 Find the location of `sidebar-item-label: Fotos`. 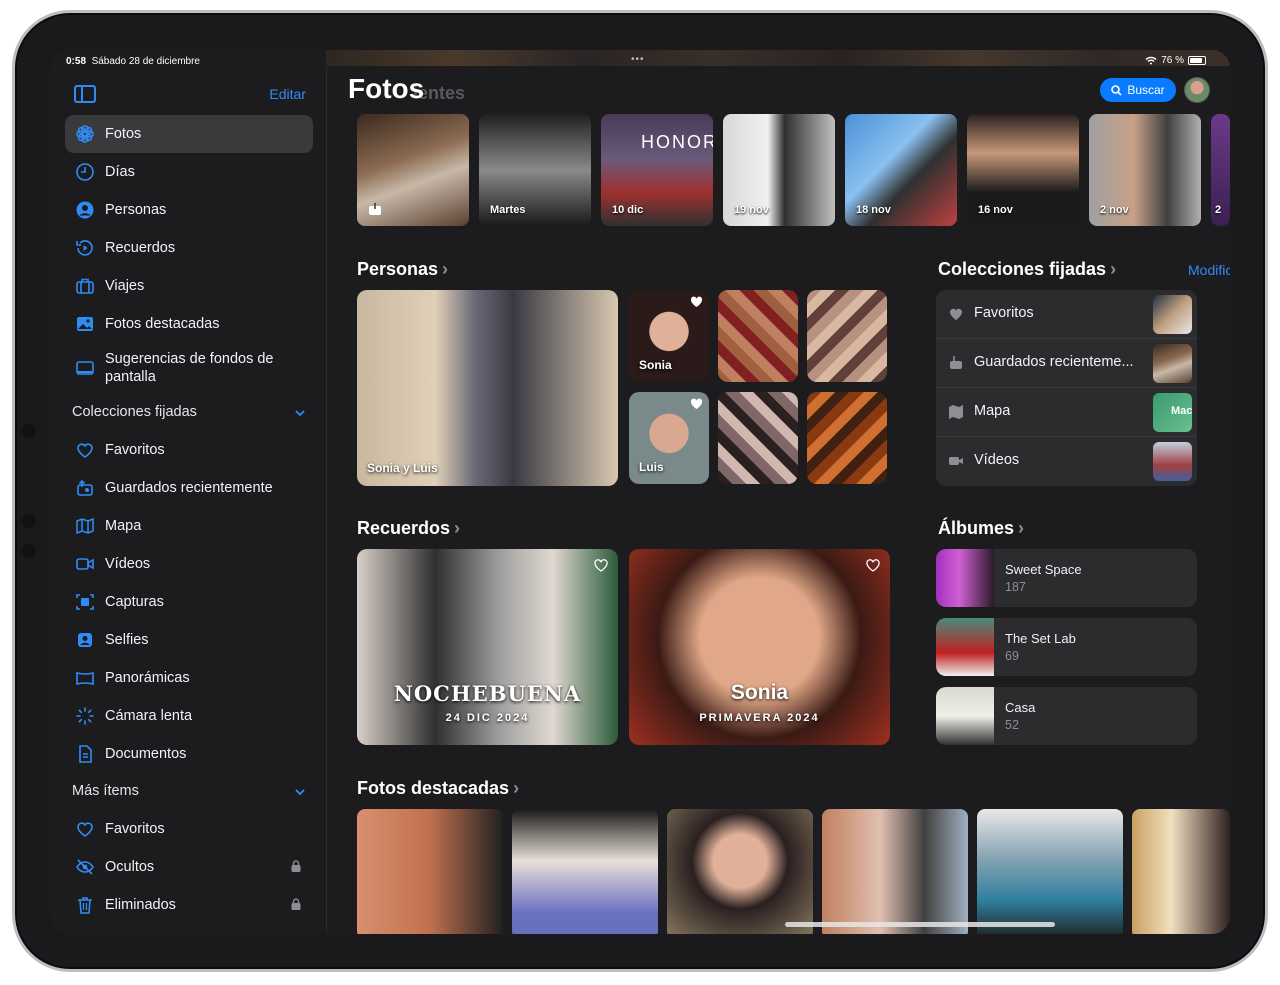

sidebar-item-label: Fotos is located at coordinates (123, 134).